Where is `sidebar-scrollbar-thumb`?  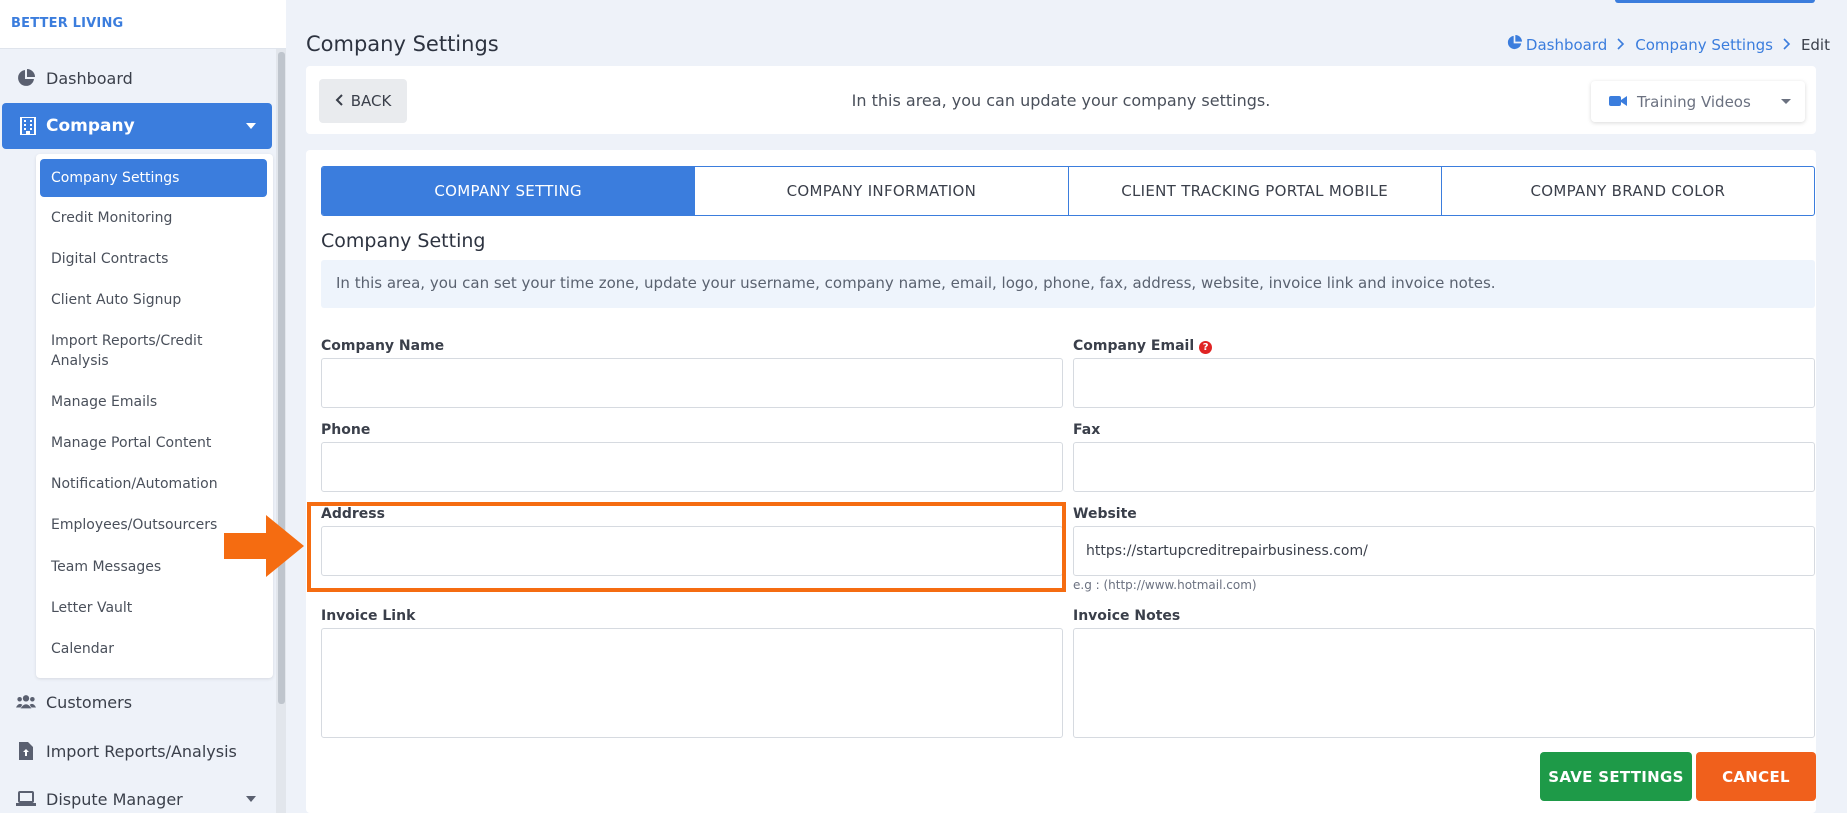 sidebar-scrollbar-thumb is located at coordinates (281, 378).